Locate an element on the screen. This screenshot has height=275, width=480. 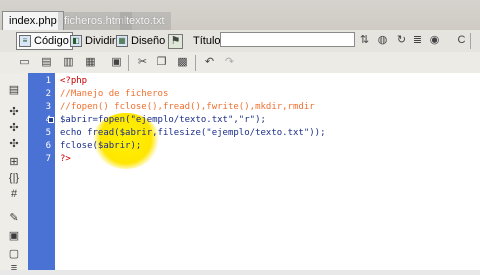
tab-label: ficheros.html is located at coordinates (95, 21).